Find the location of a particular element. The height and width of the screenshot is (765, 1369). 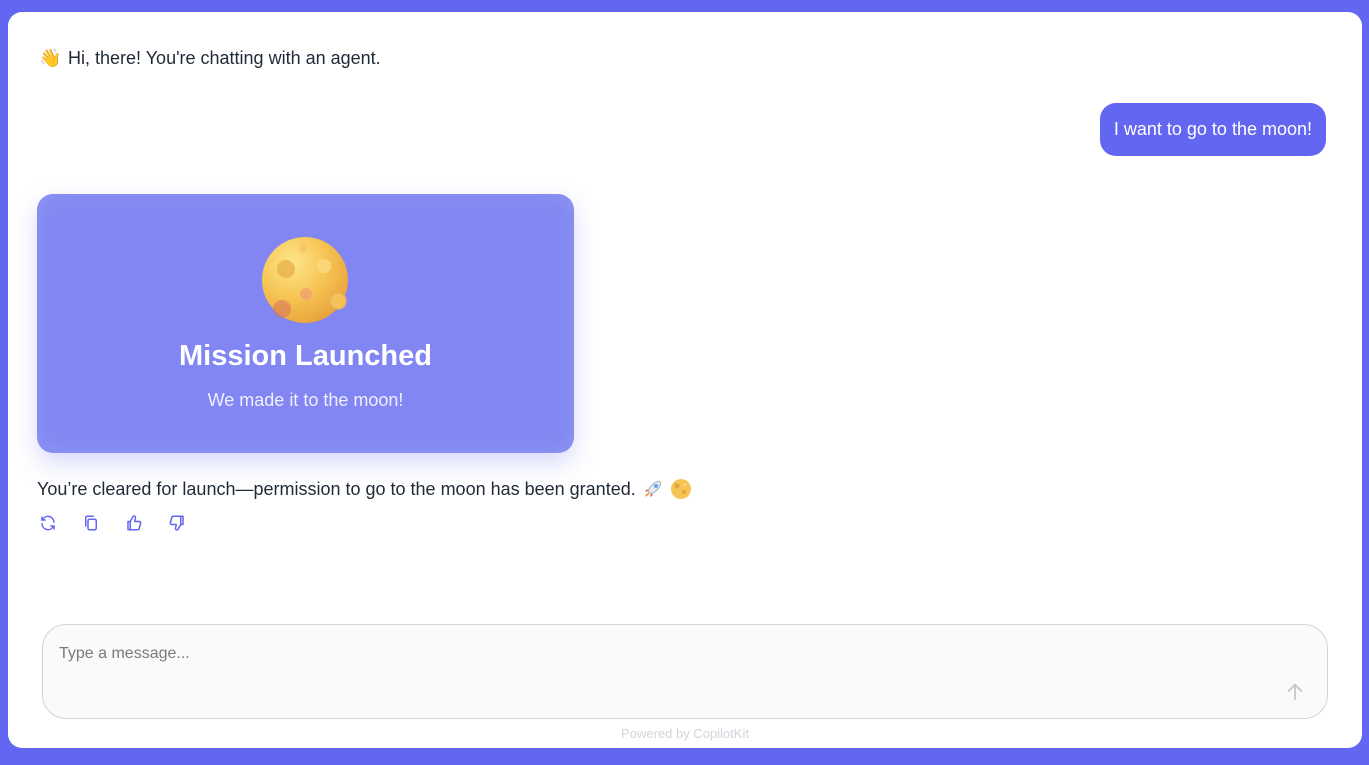

copy-button is located at coordinates (91, 523).